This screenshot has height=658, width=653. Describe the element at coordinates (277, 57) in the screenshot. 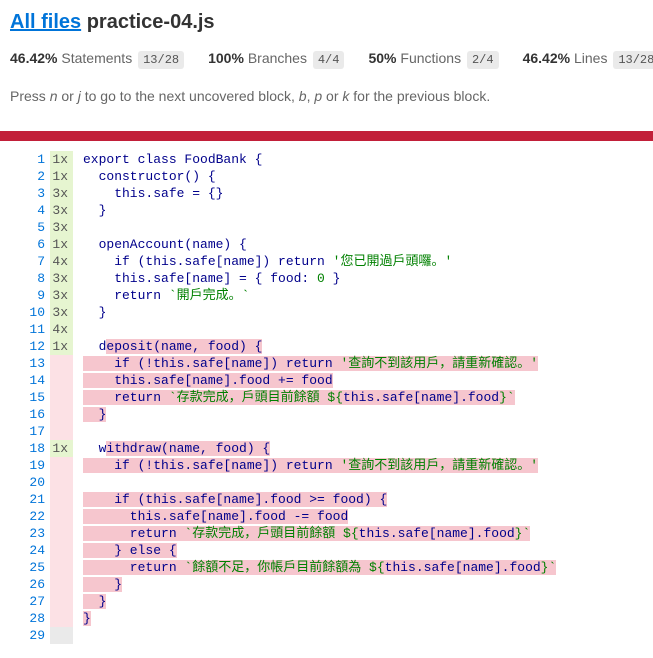

I see `branches-label: Branches` at that location.